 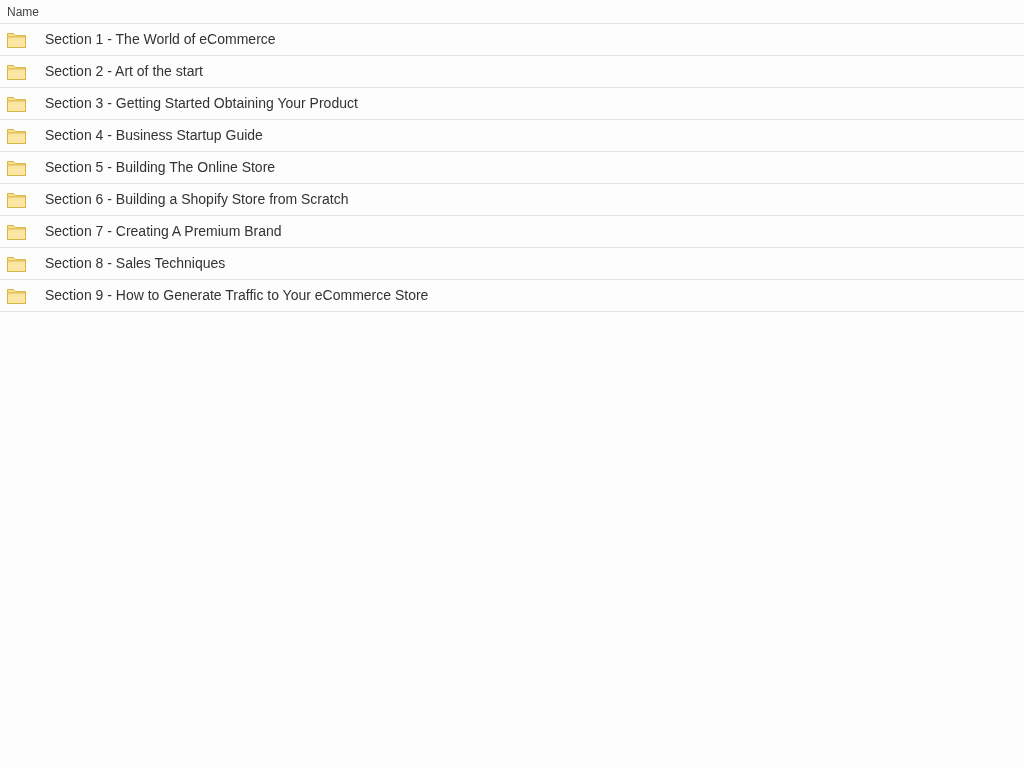 I want to click on folder-name: Section 4 - Business Startup Guide, so click(x=154, y=135).